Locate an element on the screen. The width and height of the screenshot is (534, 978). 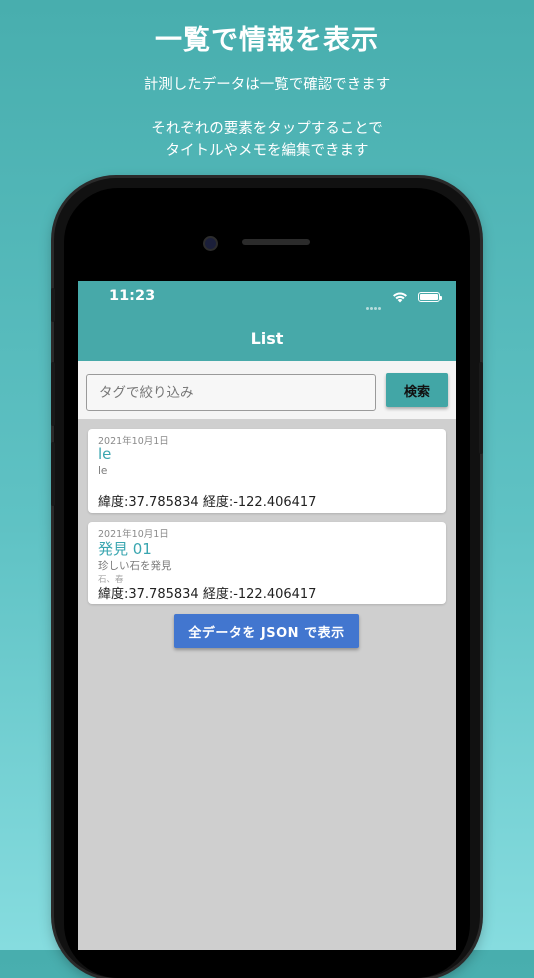
status-icons is located at coordinates (396, 300).